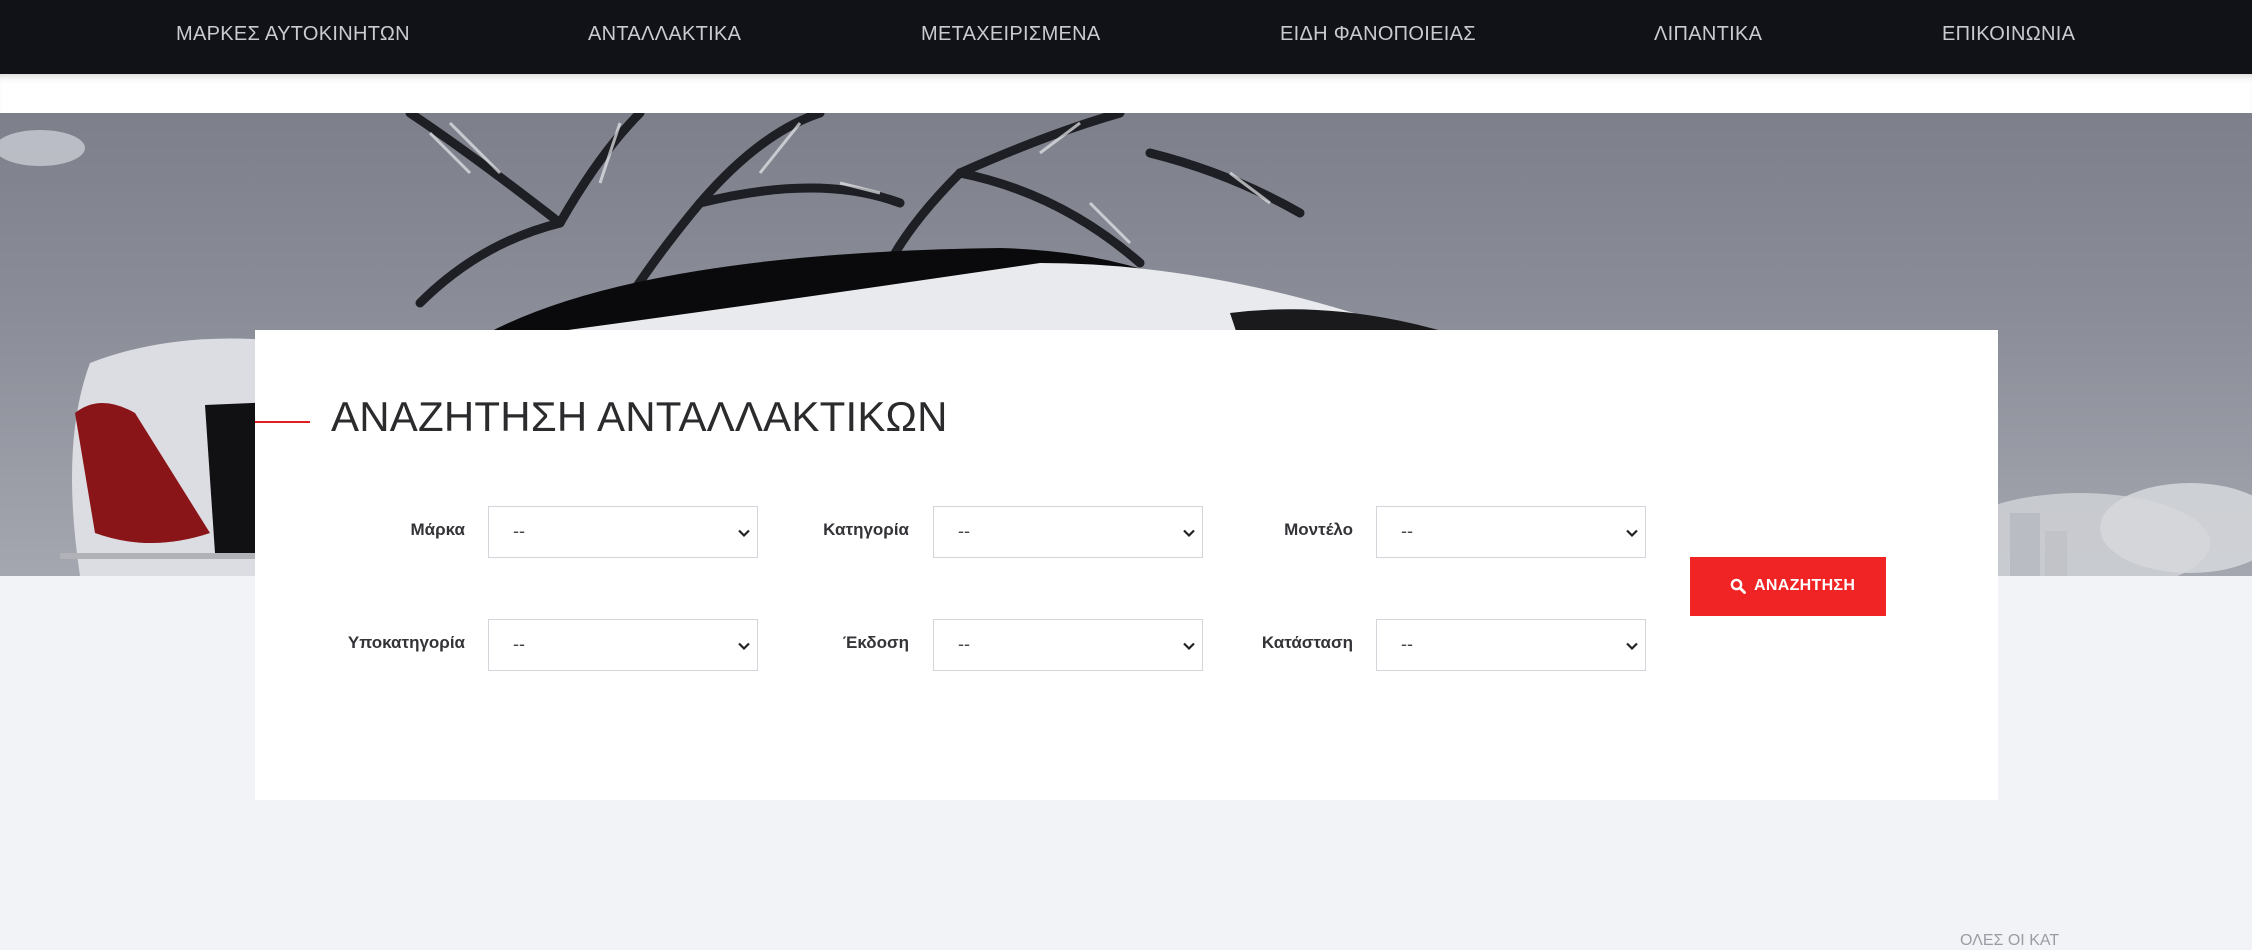  I want to click on brand-select-value: --, so click(519, 531).